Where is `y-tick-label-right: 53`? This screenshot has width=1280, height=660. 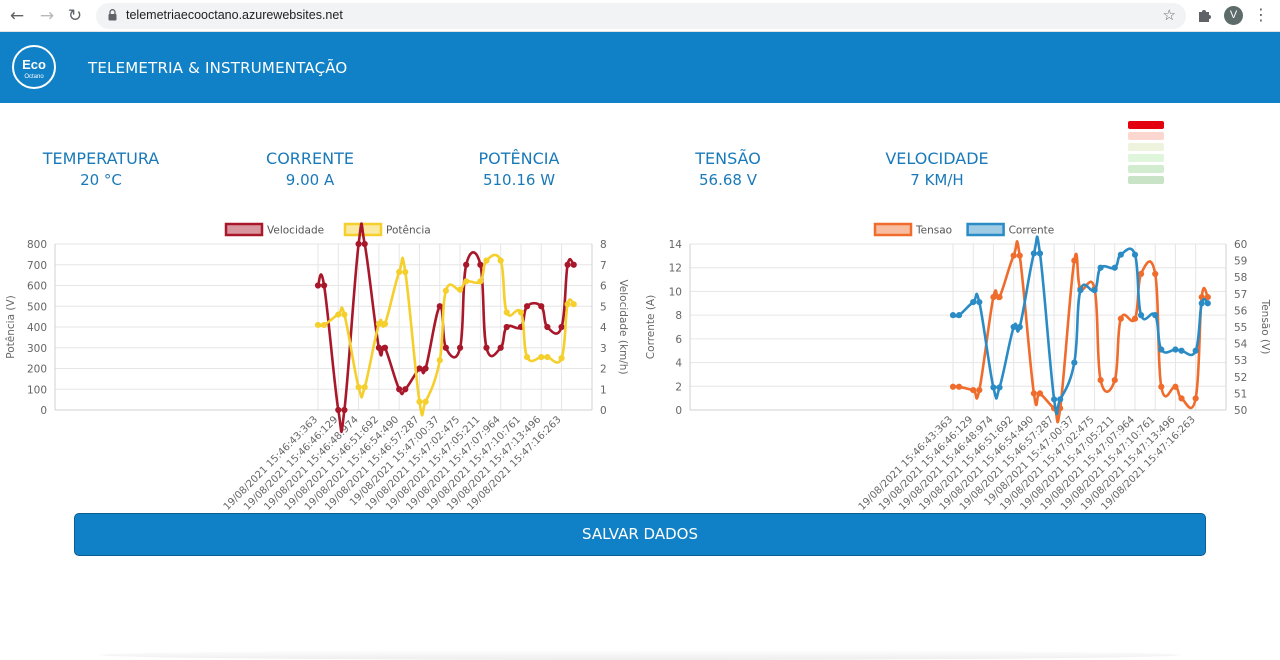 y-tick-label-right: 53 is located at coordinates (1240, 361).